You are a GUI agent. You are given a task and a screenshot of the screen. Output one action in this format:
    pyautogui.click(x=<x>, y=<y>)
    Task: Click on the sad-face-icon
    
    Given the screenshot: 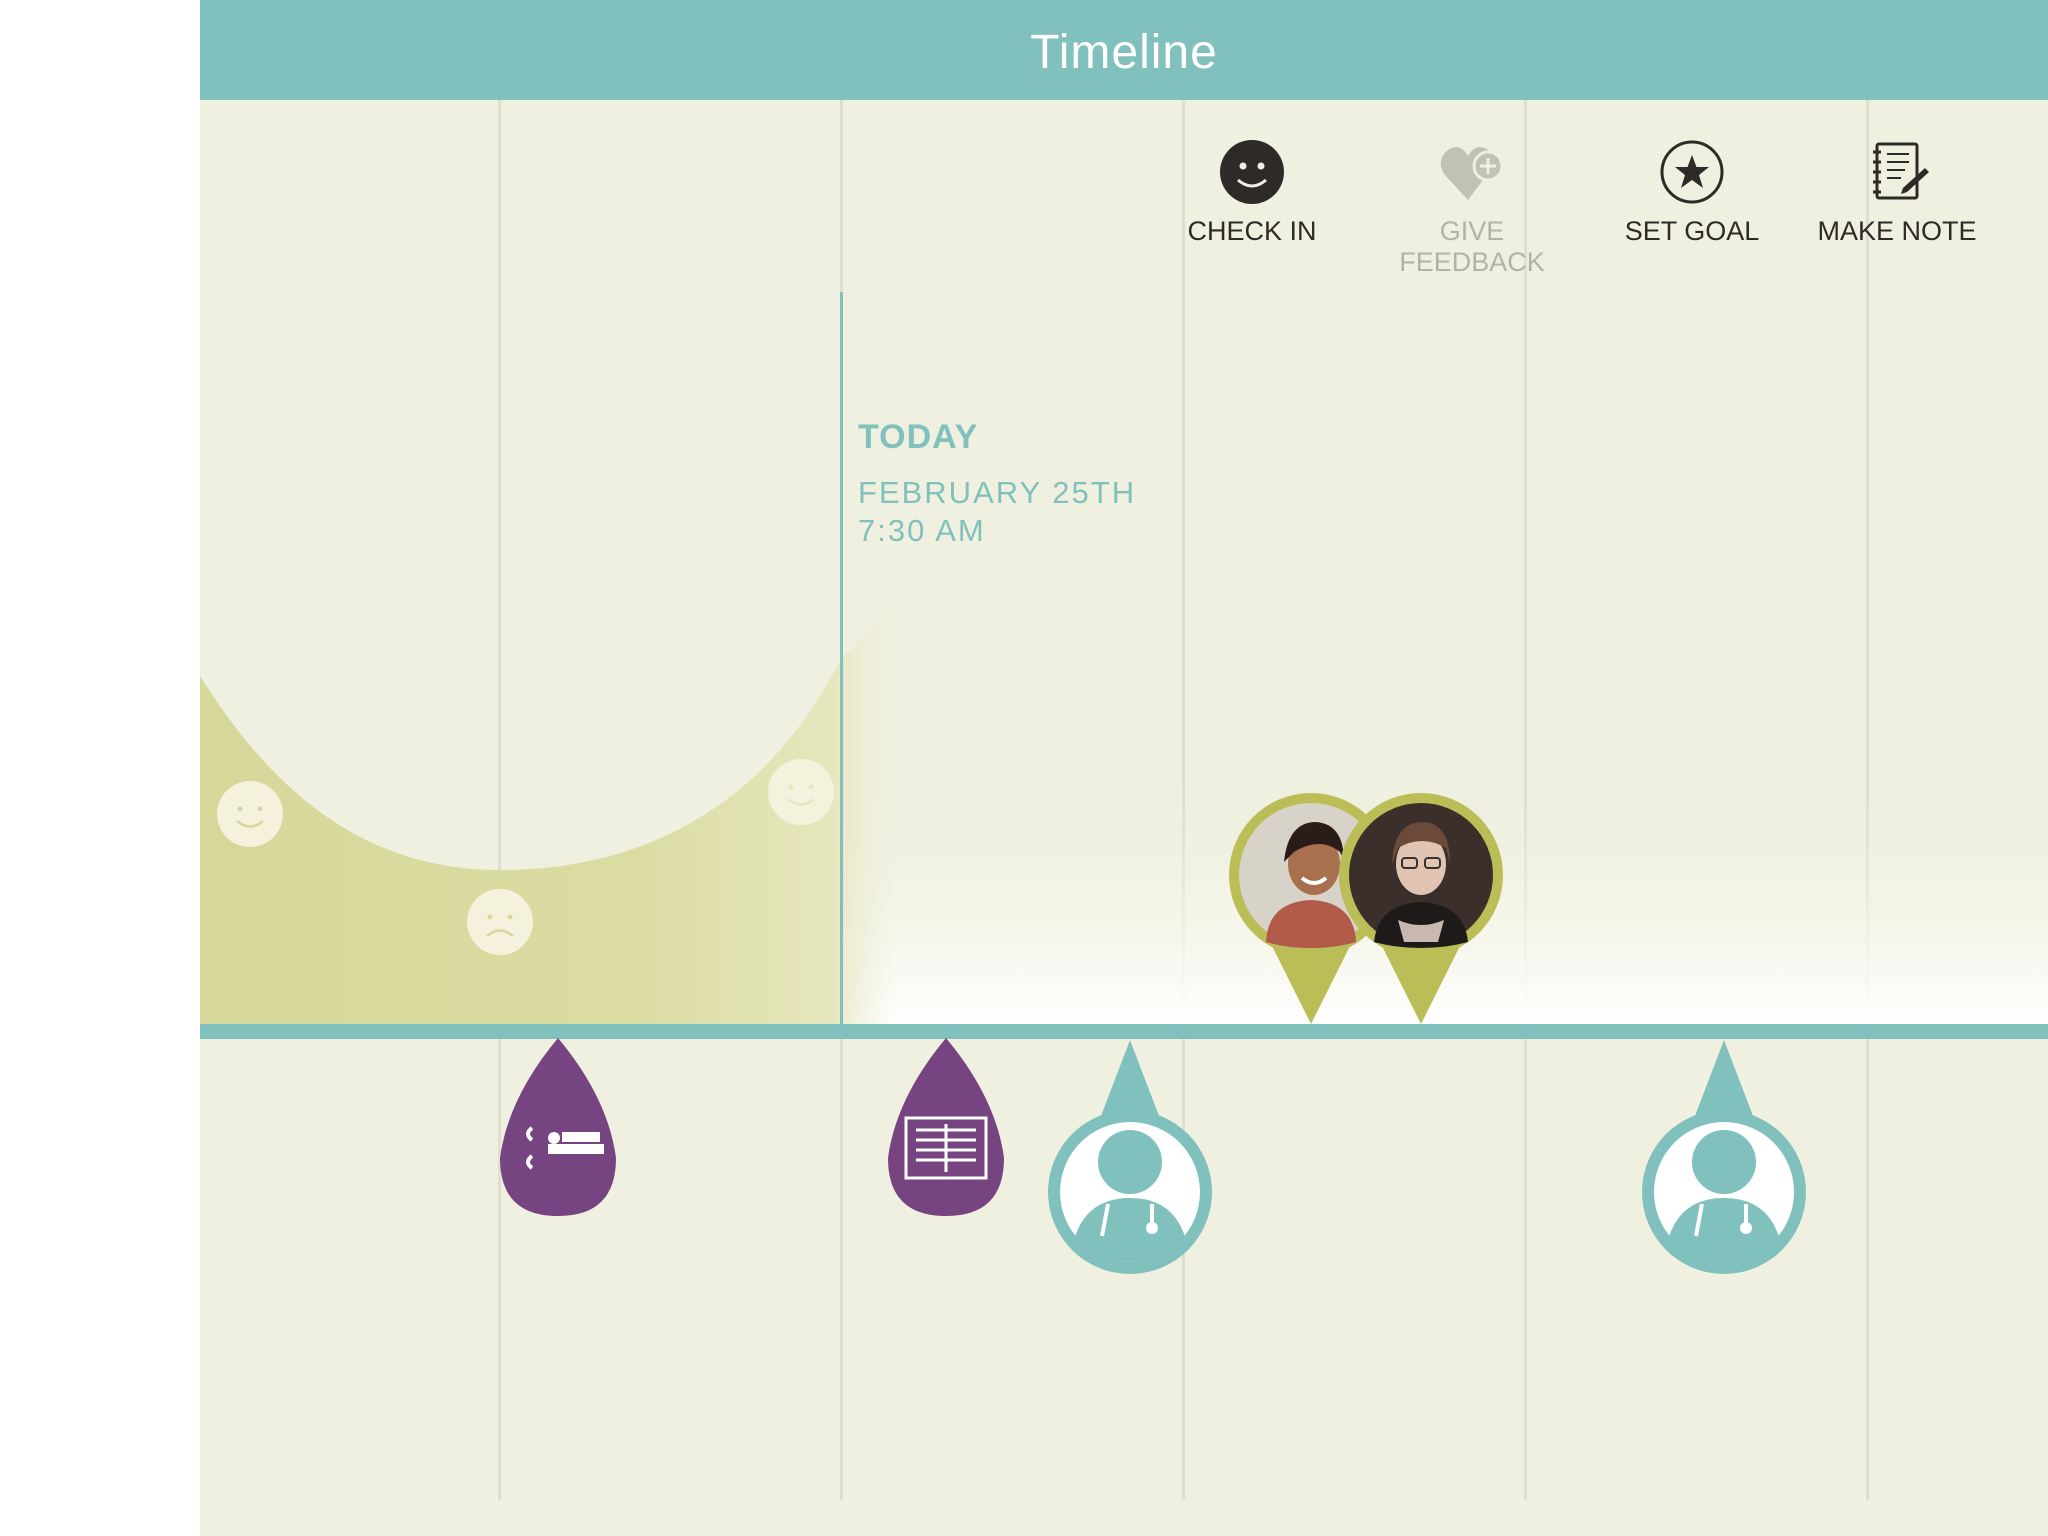 What is the action you would take?
    pyautogui.click(x=500, y=922)
    